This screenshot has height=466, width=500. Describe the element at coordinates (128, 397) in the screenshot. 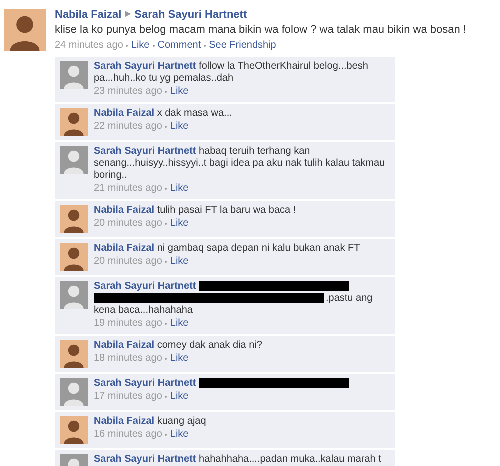

I see `timestamp: 17 minutes ago` at that location.